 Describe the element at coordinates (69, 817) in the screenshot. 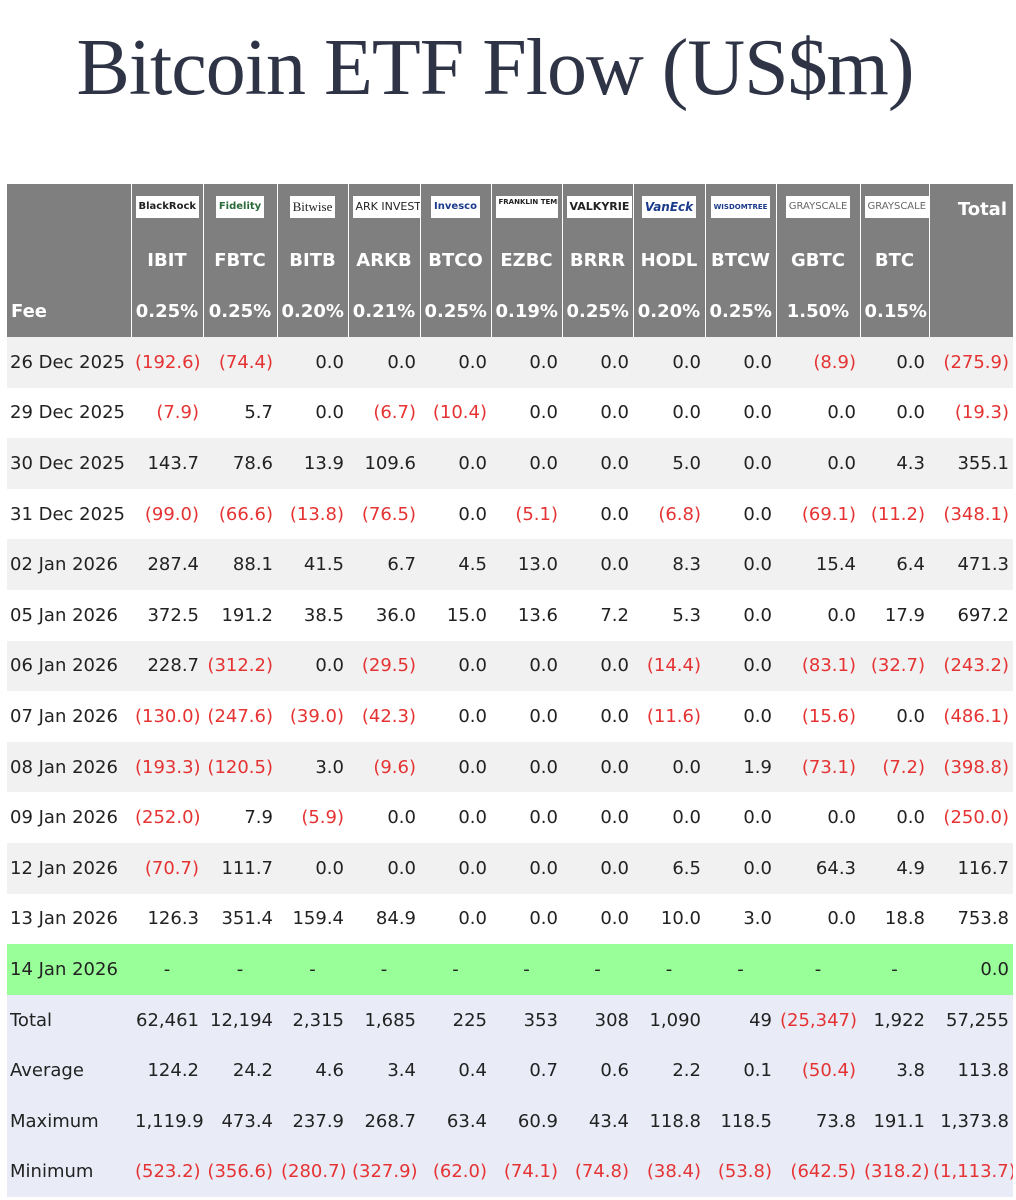

I see `row-date: 09 Jan 2026` at that location.